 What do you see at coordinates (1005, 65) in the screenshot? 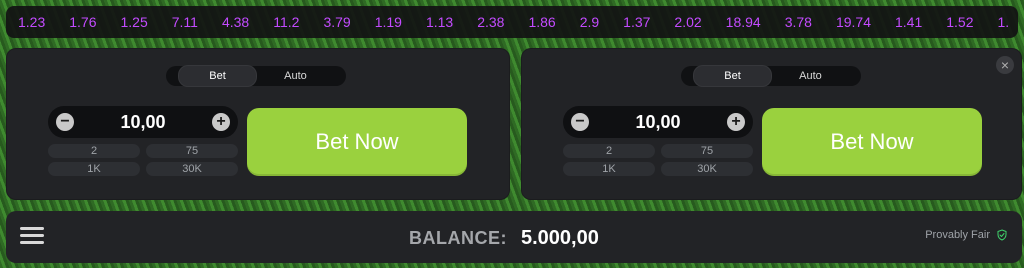
I see `close-icon: ×` at bounding box center [1005, 65].